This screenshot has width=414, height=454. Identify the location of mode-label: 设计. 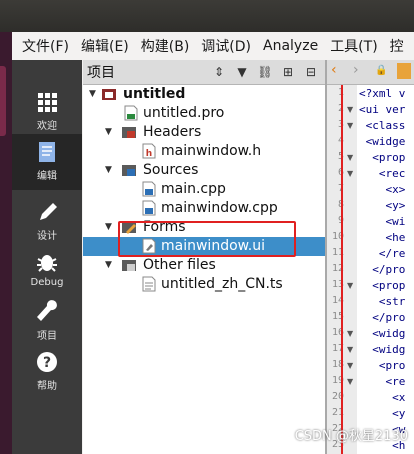
(47, 236).